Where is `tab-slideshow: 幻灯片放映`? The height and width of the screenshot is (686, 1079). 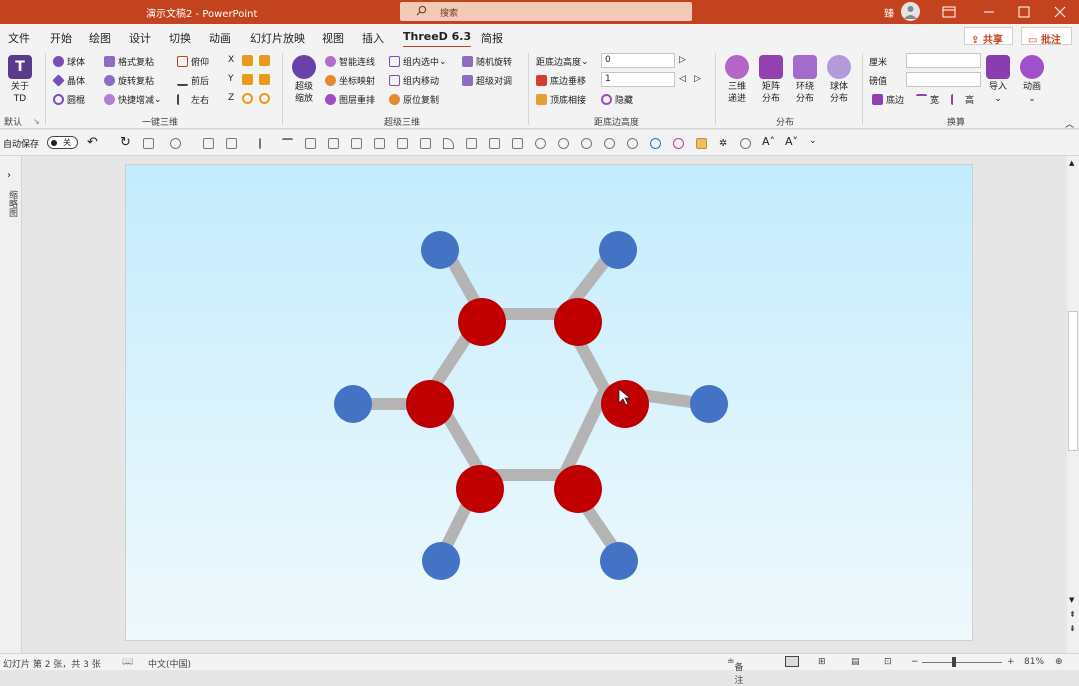 tab-slideshow: 幻灯片放映 is located at coordinates (277, 38).